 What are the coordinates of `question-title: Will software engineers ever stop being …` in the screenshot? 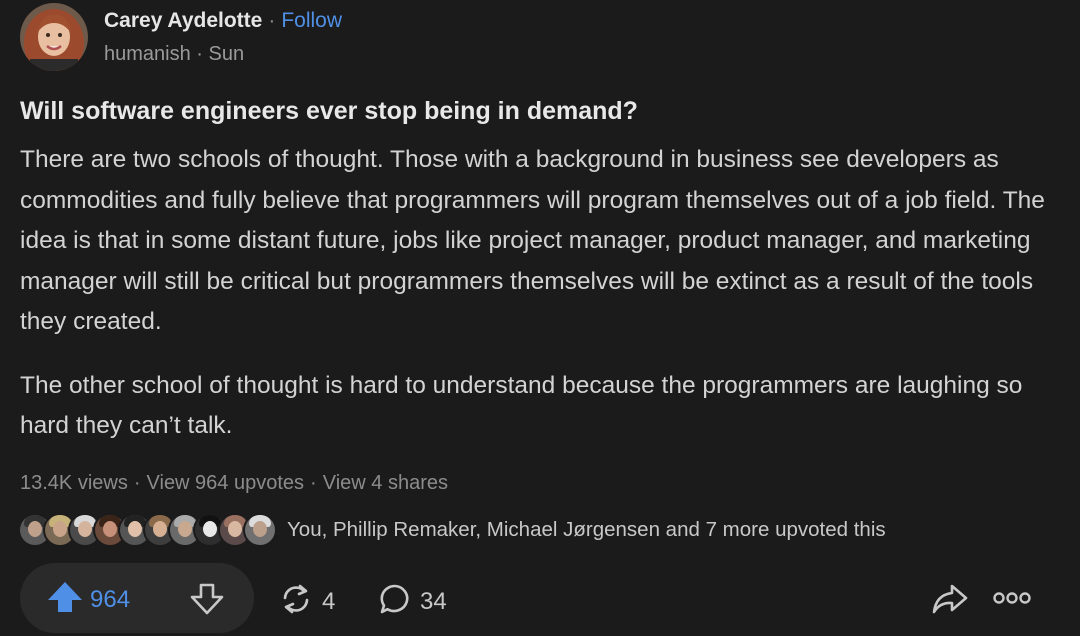 It's located at (540, 111).